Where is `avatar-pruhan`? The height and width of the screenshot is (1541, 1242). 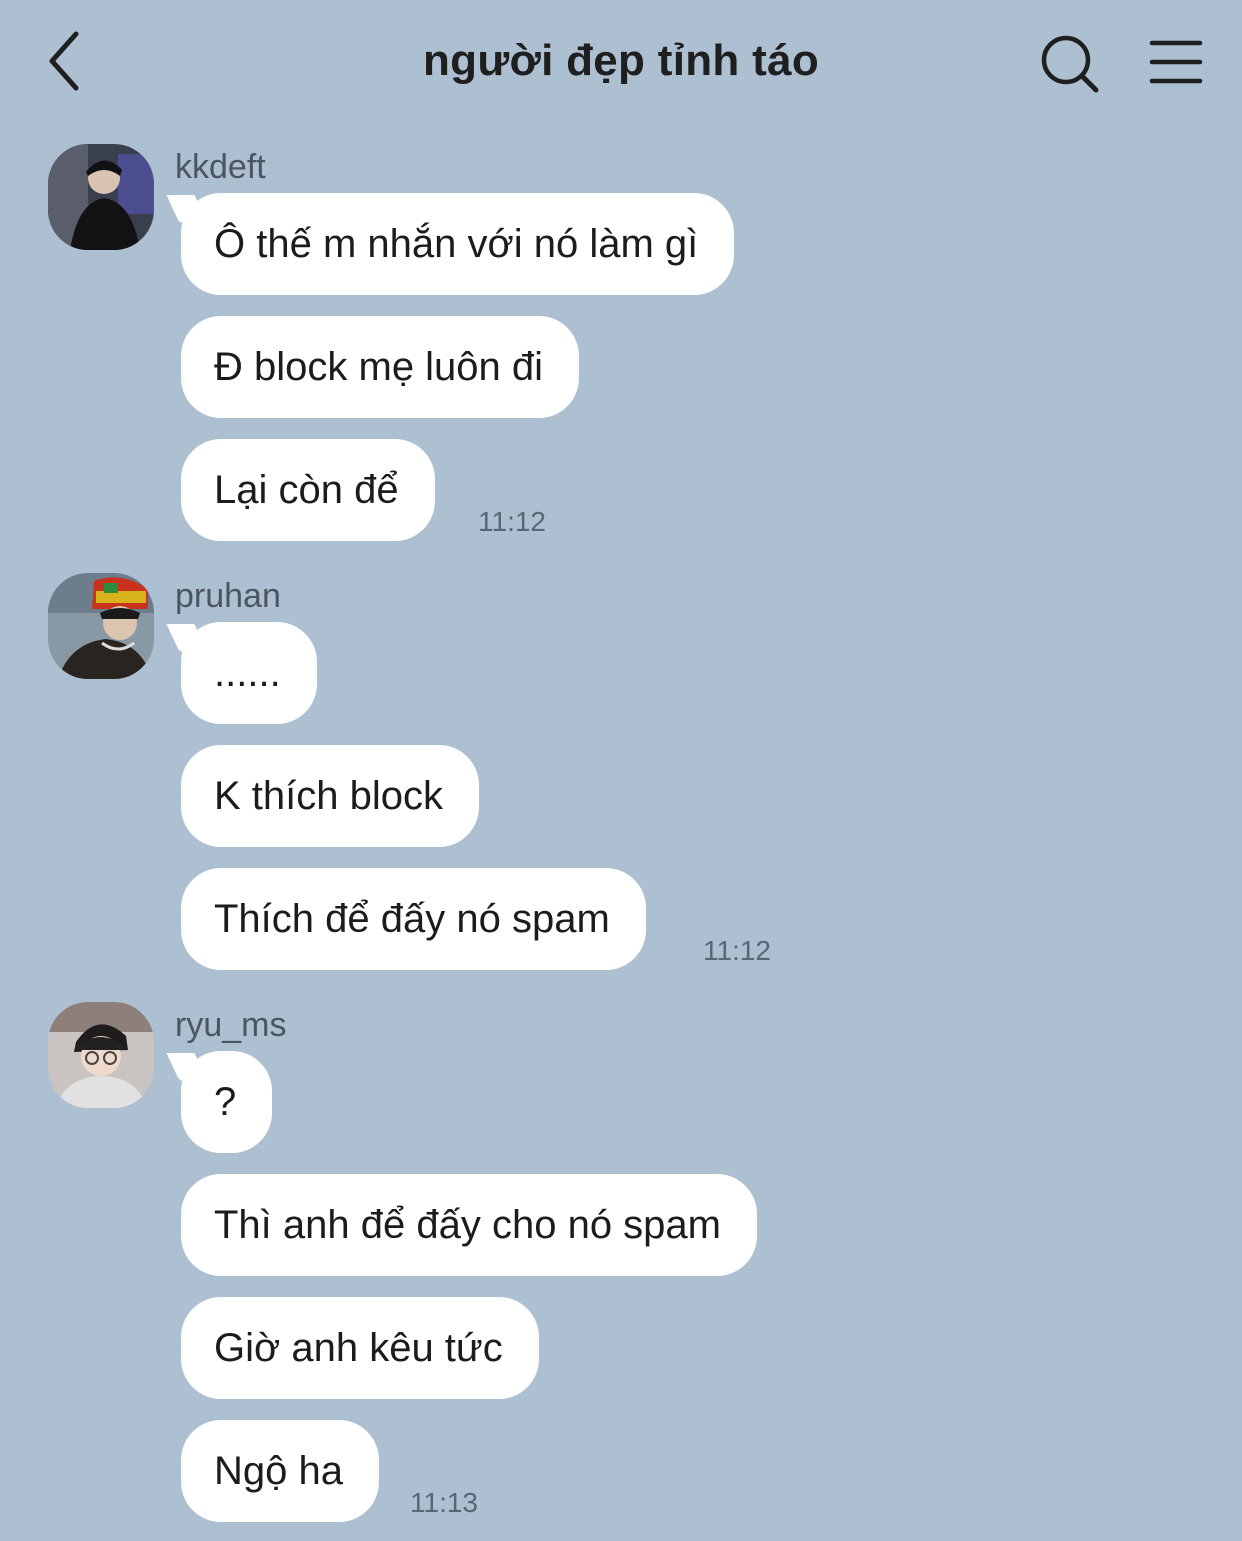 avatar-pruhan is located at coordinates (101, 626).